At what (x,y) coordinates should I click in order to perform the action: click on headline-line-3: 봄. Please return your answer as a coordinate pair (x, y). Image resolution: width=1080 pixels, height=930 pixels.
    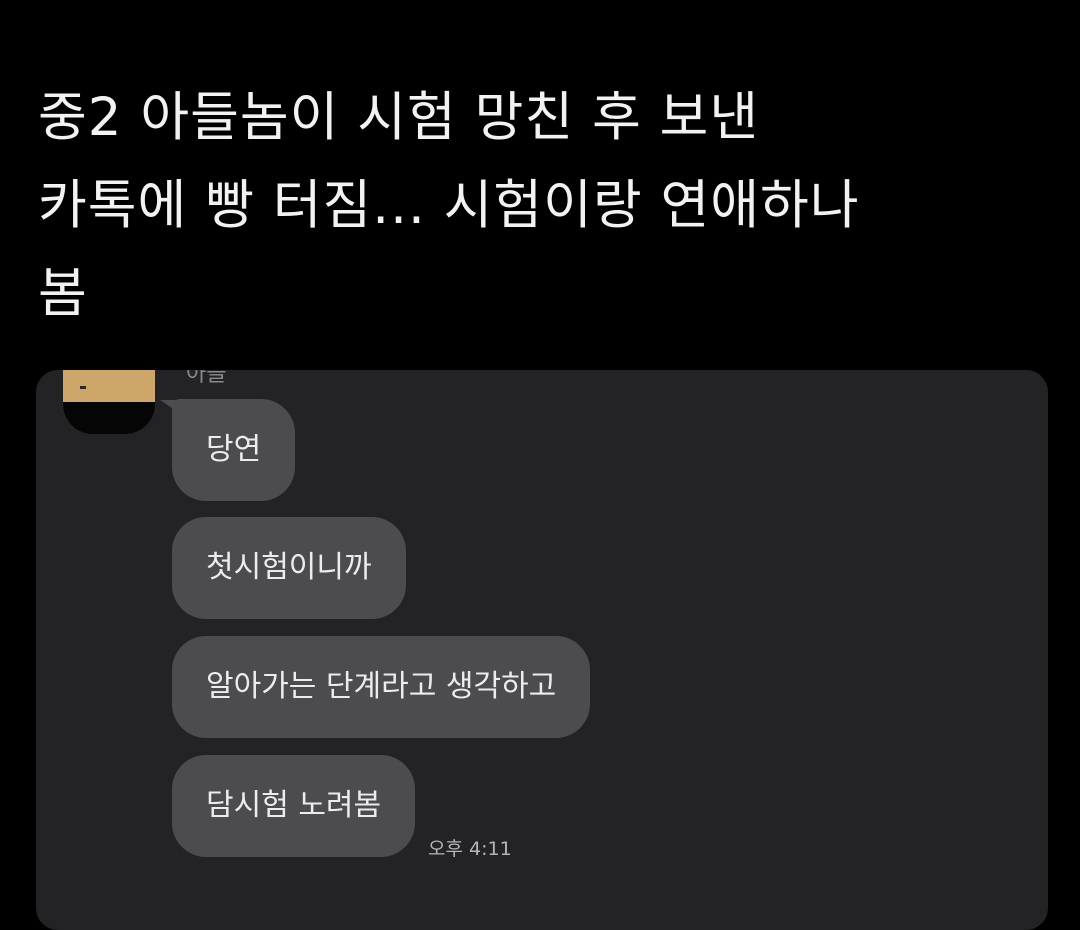
    Looking at the image, I should click on (63, 293).